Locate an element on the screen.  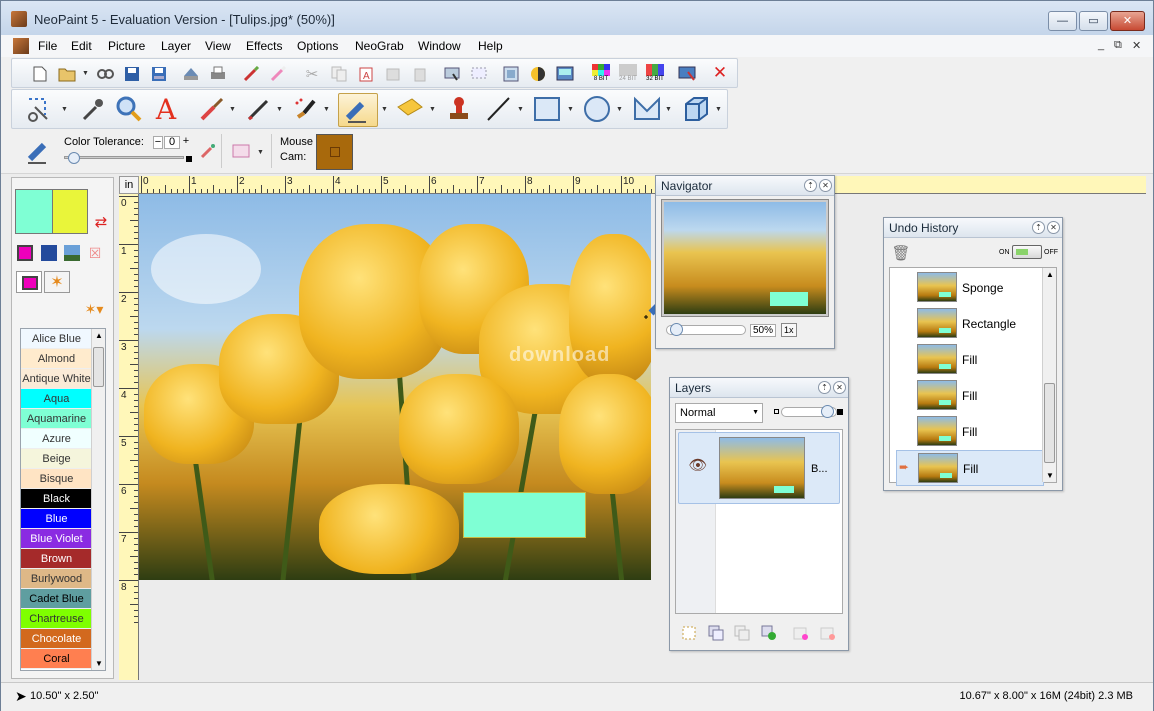
layers-close-button: ✕ is located at coordinates (839, 387).